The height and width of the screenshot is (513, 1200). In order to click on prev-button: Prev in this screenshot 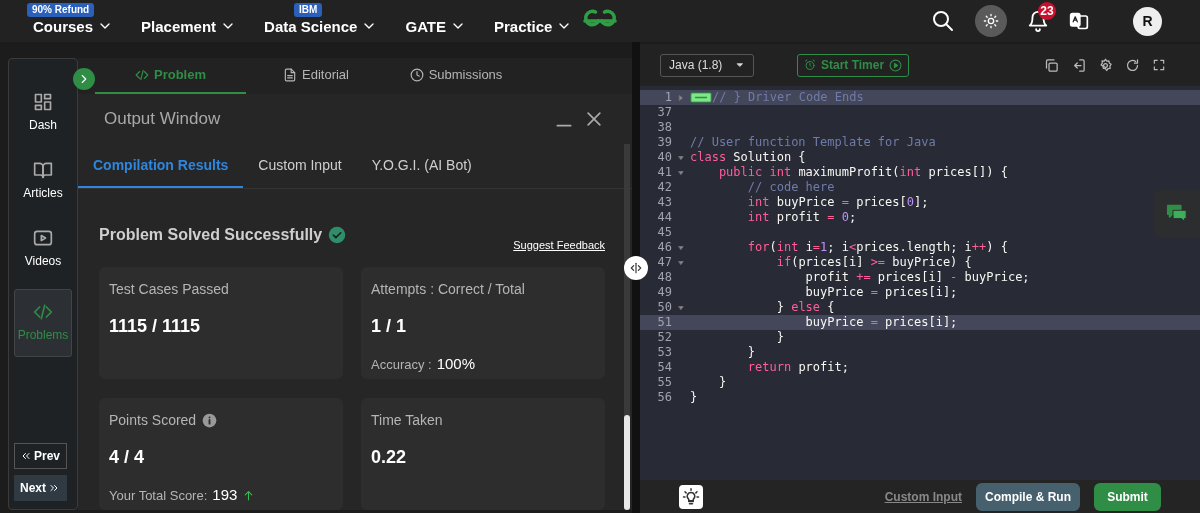, I will do `click(40, 456)`.